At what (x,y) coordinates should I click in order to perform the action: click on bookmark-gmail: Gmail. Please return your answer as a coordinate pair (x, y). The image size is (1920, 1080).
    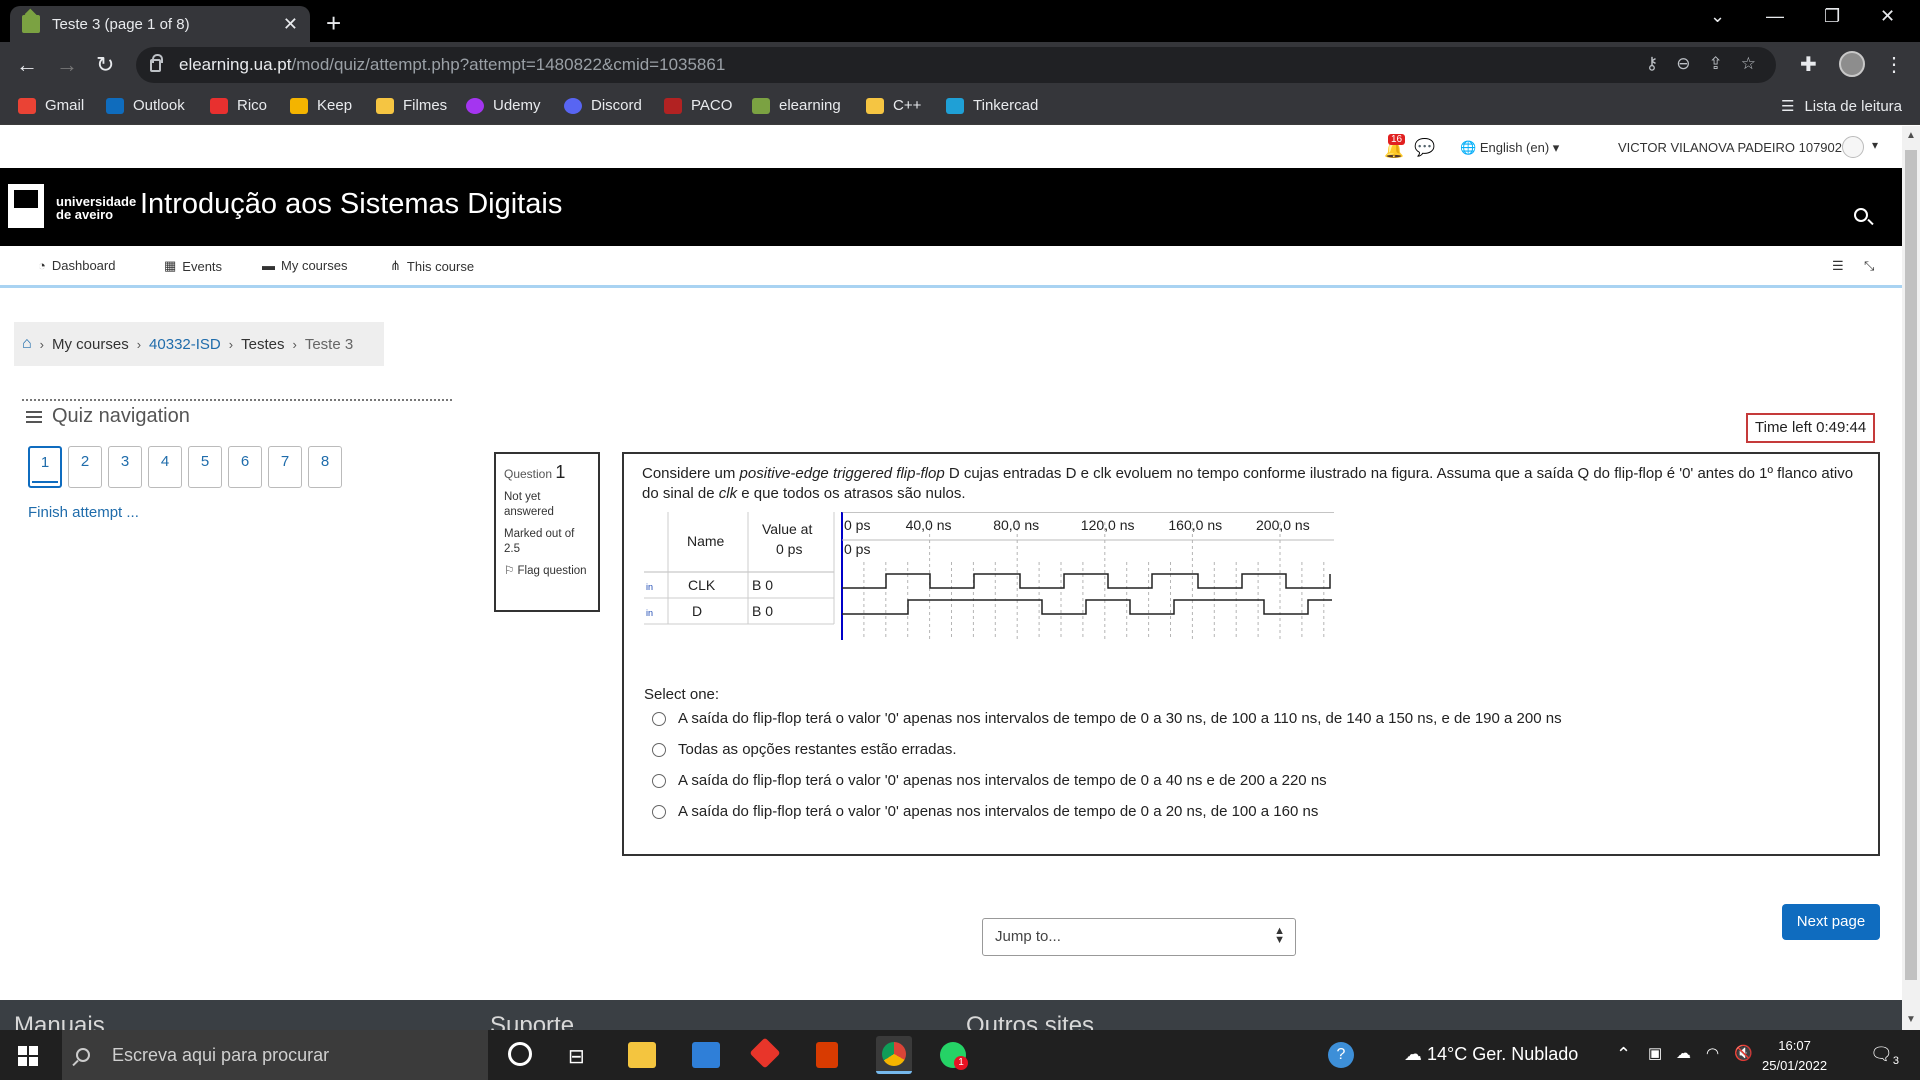
    Looking at the image, I should click on (51, 105).